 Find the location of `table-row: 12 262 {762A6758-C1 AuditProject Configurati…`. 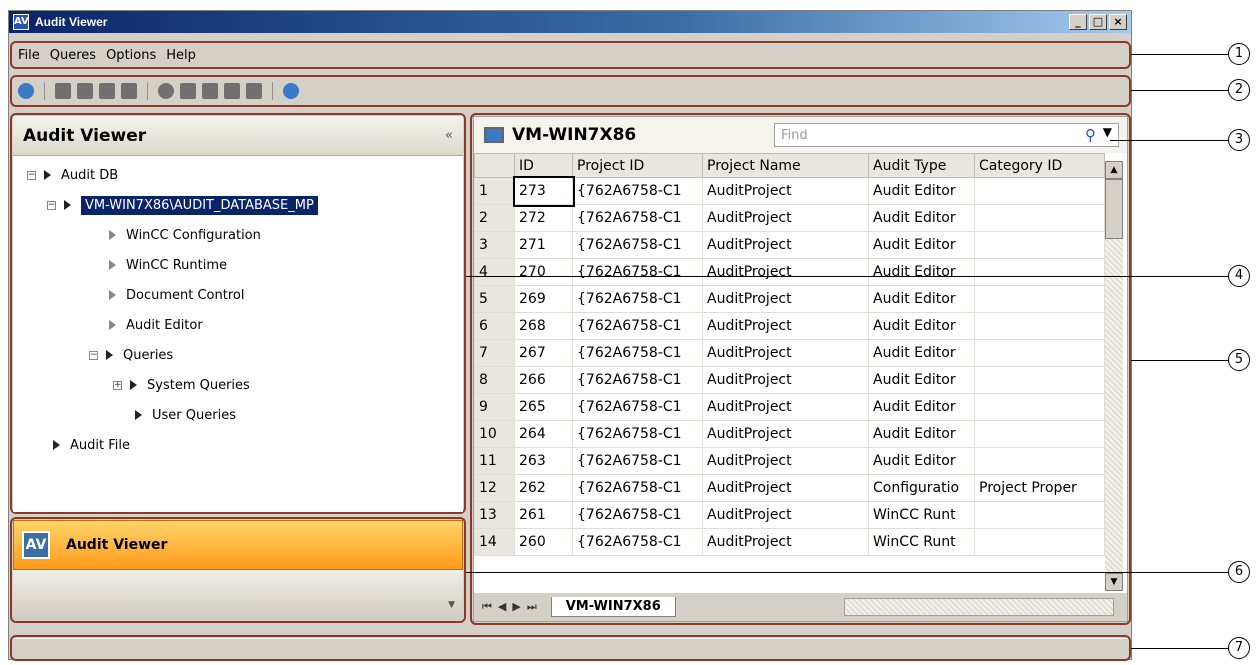

table-row: 12 262 {762A6758-C1 AuditProject Configurati… is located at coordinates (789, 488).